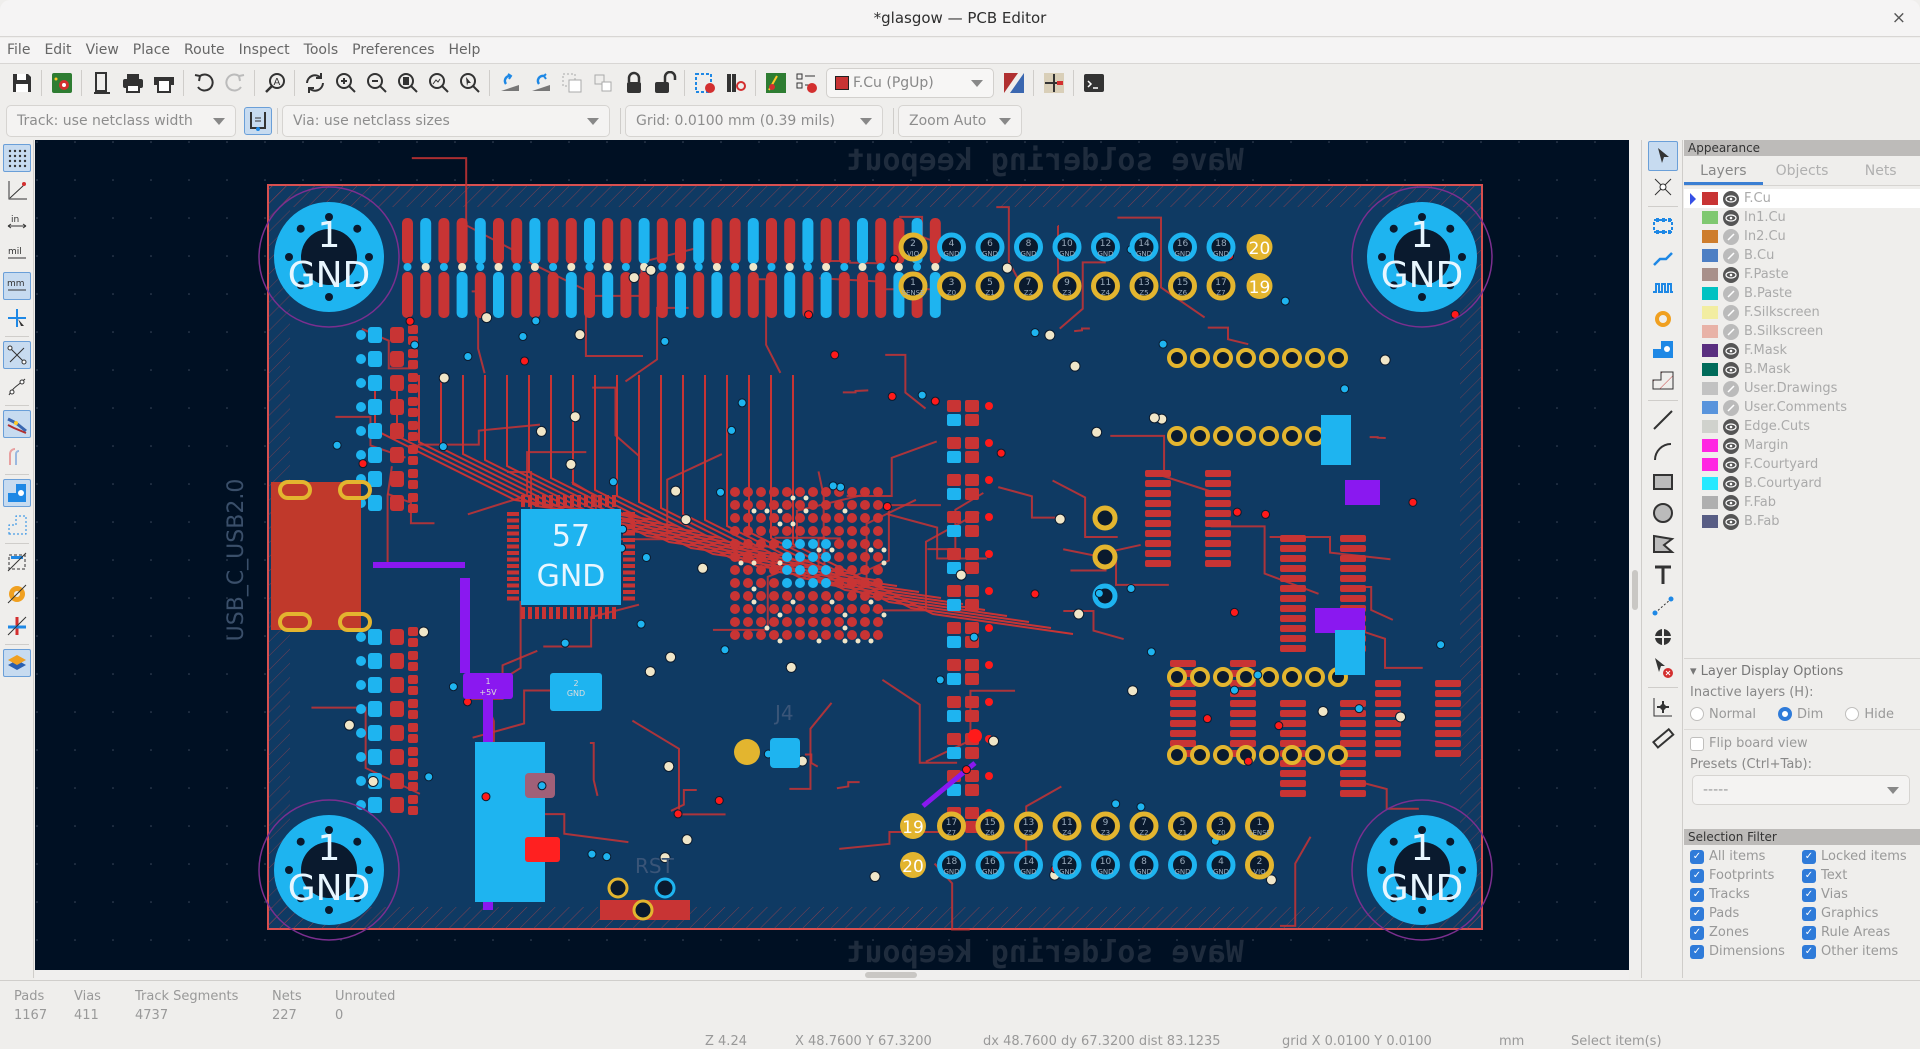 This screenshot has width=1920, height=1049. I want to click on layer-row-b-paste: B.Paste, so click(1802, 293).